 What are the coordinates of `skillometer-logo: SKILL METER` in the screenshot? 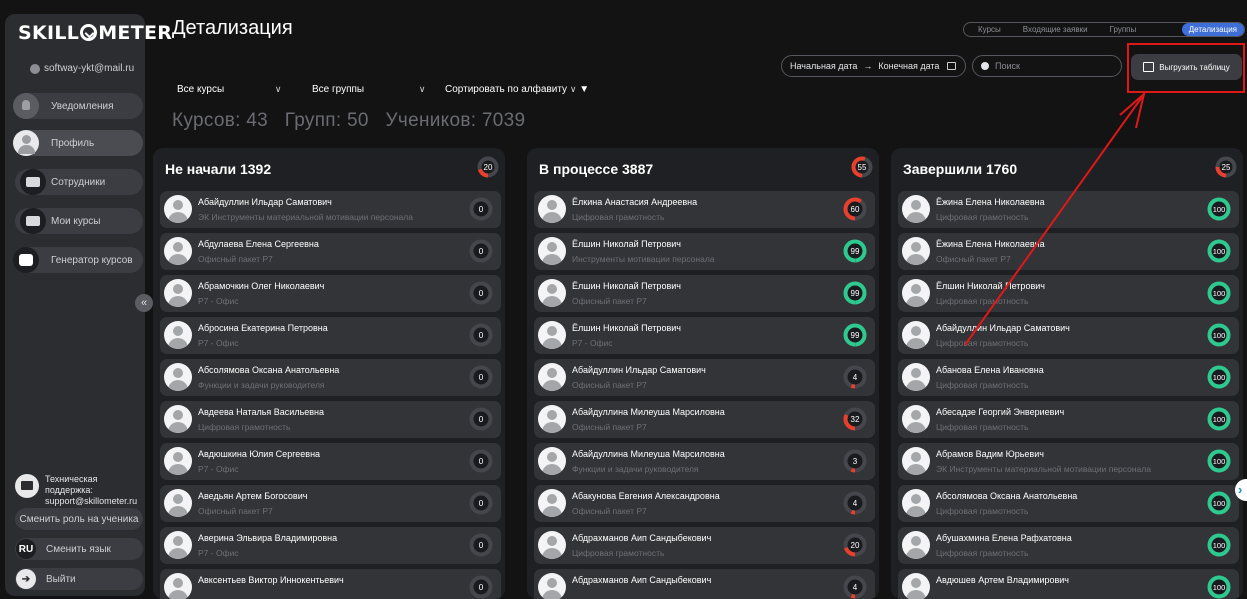 It's located at (95, 33).